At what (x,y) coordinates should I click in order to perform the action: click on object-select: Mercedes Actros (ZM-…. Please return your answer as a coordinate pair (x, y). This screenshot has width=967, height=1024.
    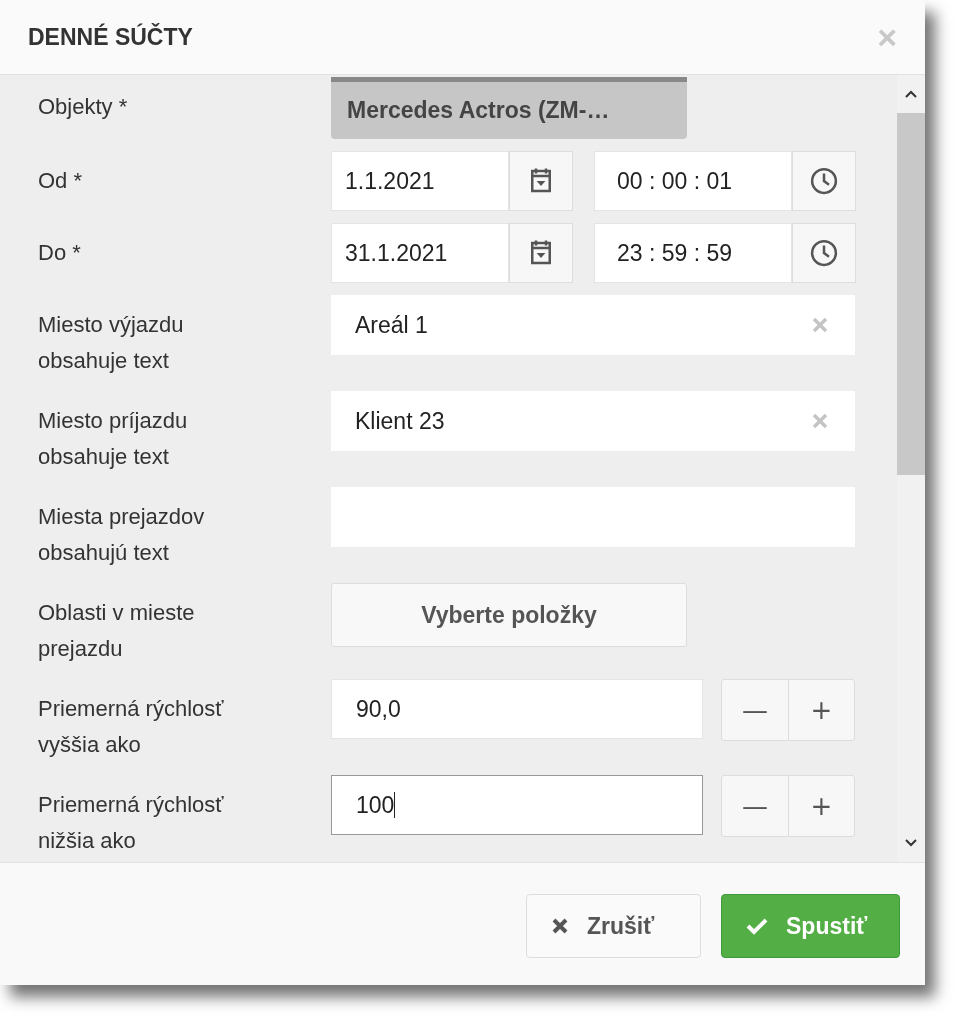
    Looking at the image, I should click on (509, 108).